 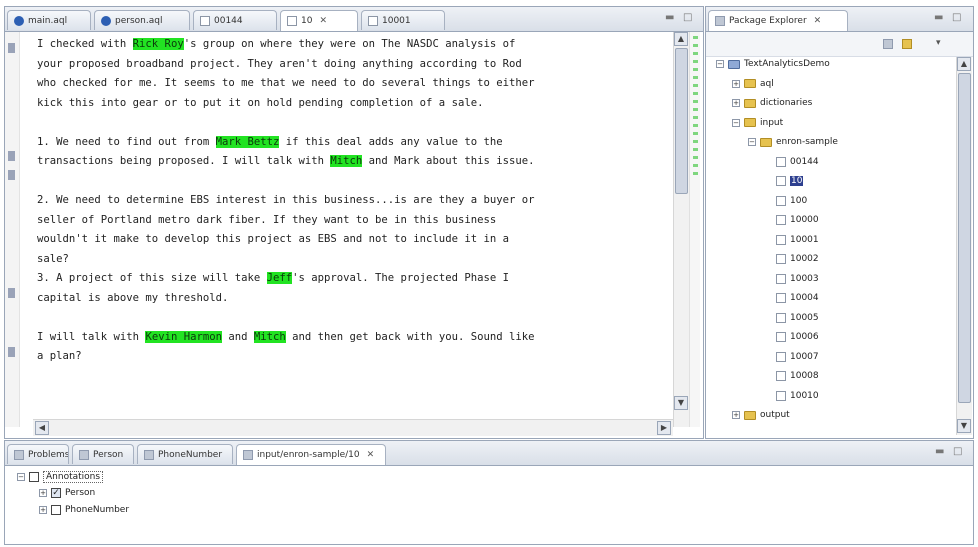 I want to click on tab-person-aql: person.aql, so click(x=142, y=20).